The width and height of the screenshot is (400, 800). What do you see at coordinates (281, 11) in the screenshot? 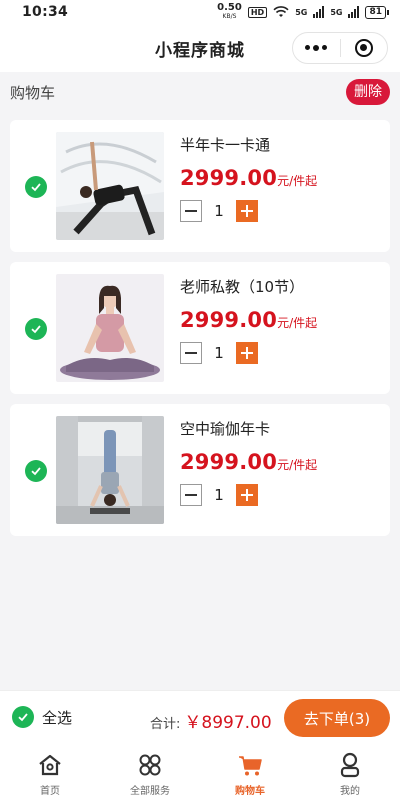
I see `wifi-icon` at bounding box center [281, 11].